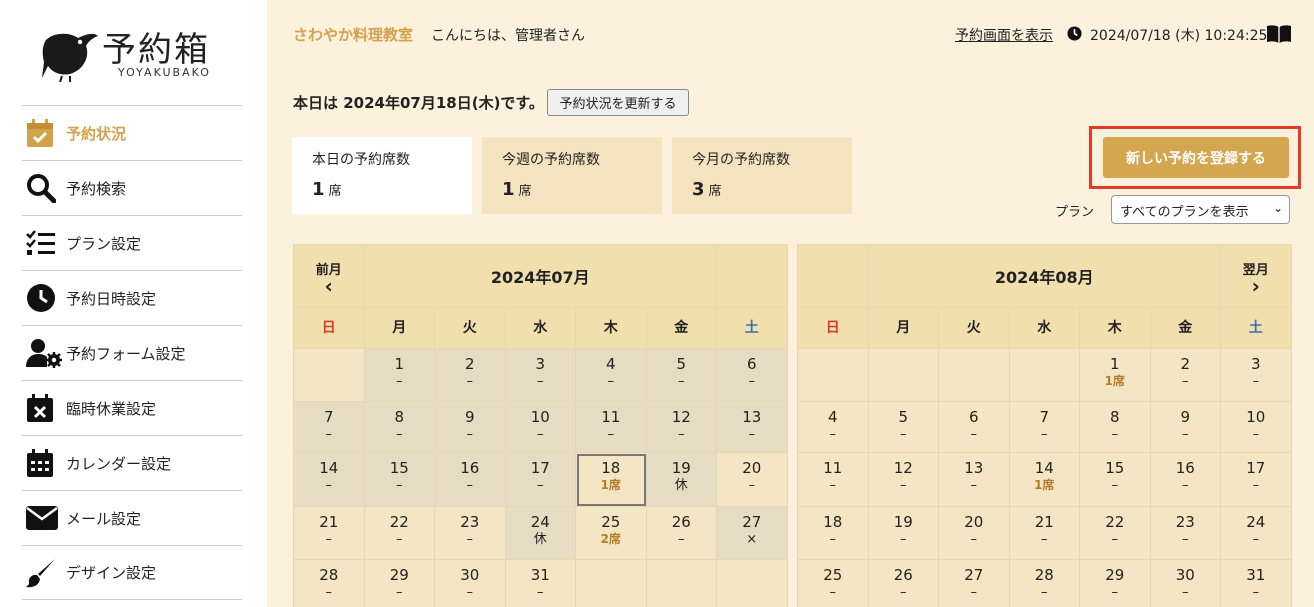 This screenshot has width=1314, height=607. I want to click on stat-label: 今週の予約席数, so click(551, 160).